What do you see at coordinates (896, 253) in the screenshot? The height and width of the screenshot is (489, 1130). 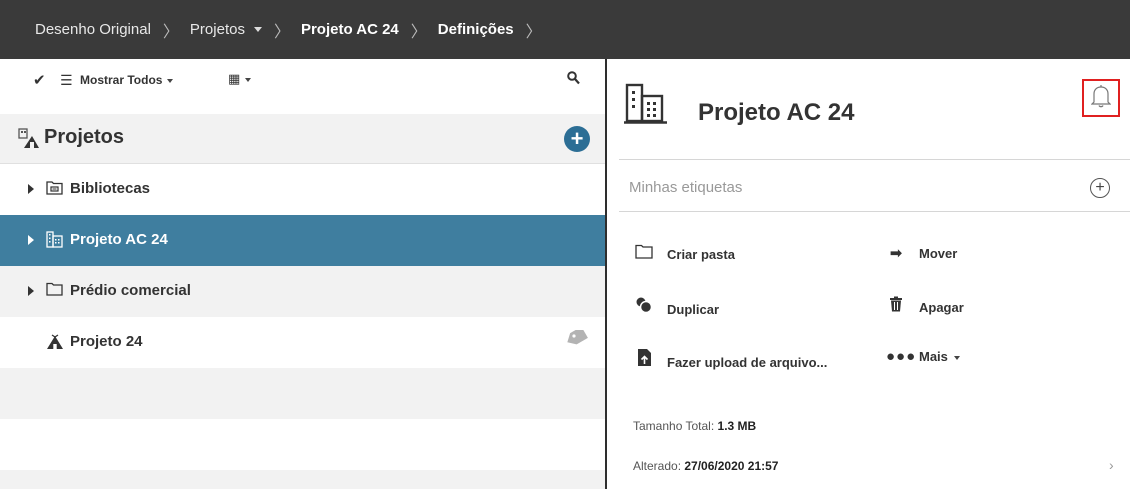 I see `arrow-right-icon: ➡` at bounding box center [896, 253].